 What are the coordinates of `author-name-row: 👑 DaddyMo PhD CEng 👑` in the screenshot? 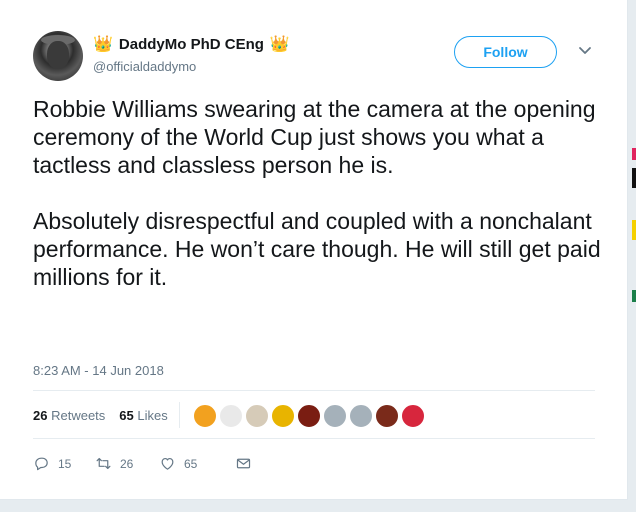 It's located at (191, 44).